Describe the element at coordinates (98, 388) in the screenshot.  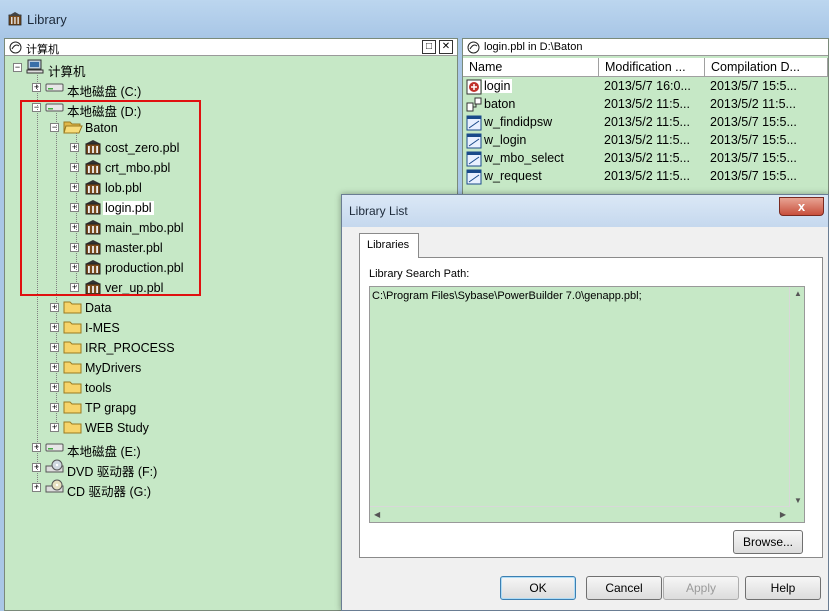
I see `tree-node-label: tools` at that location.